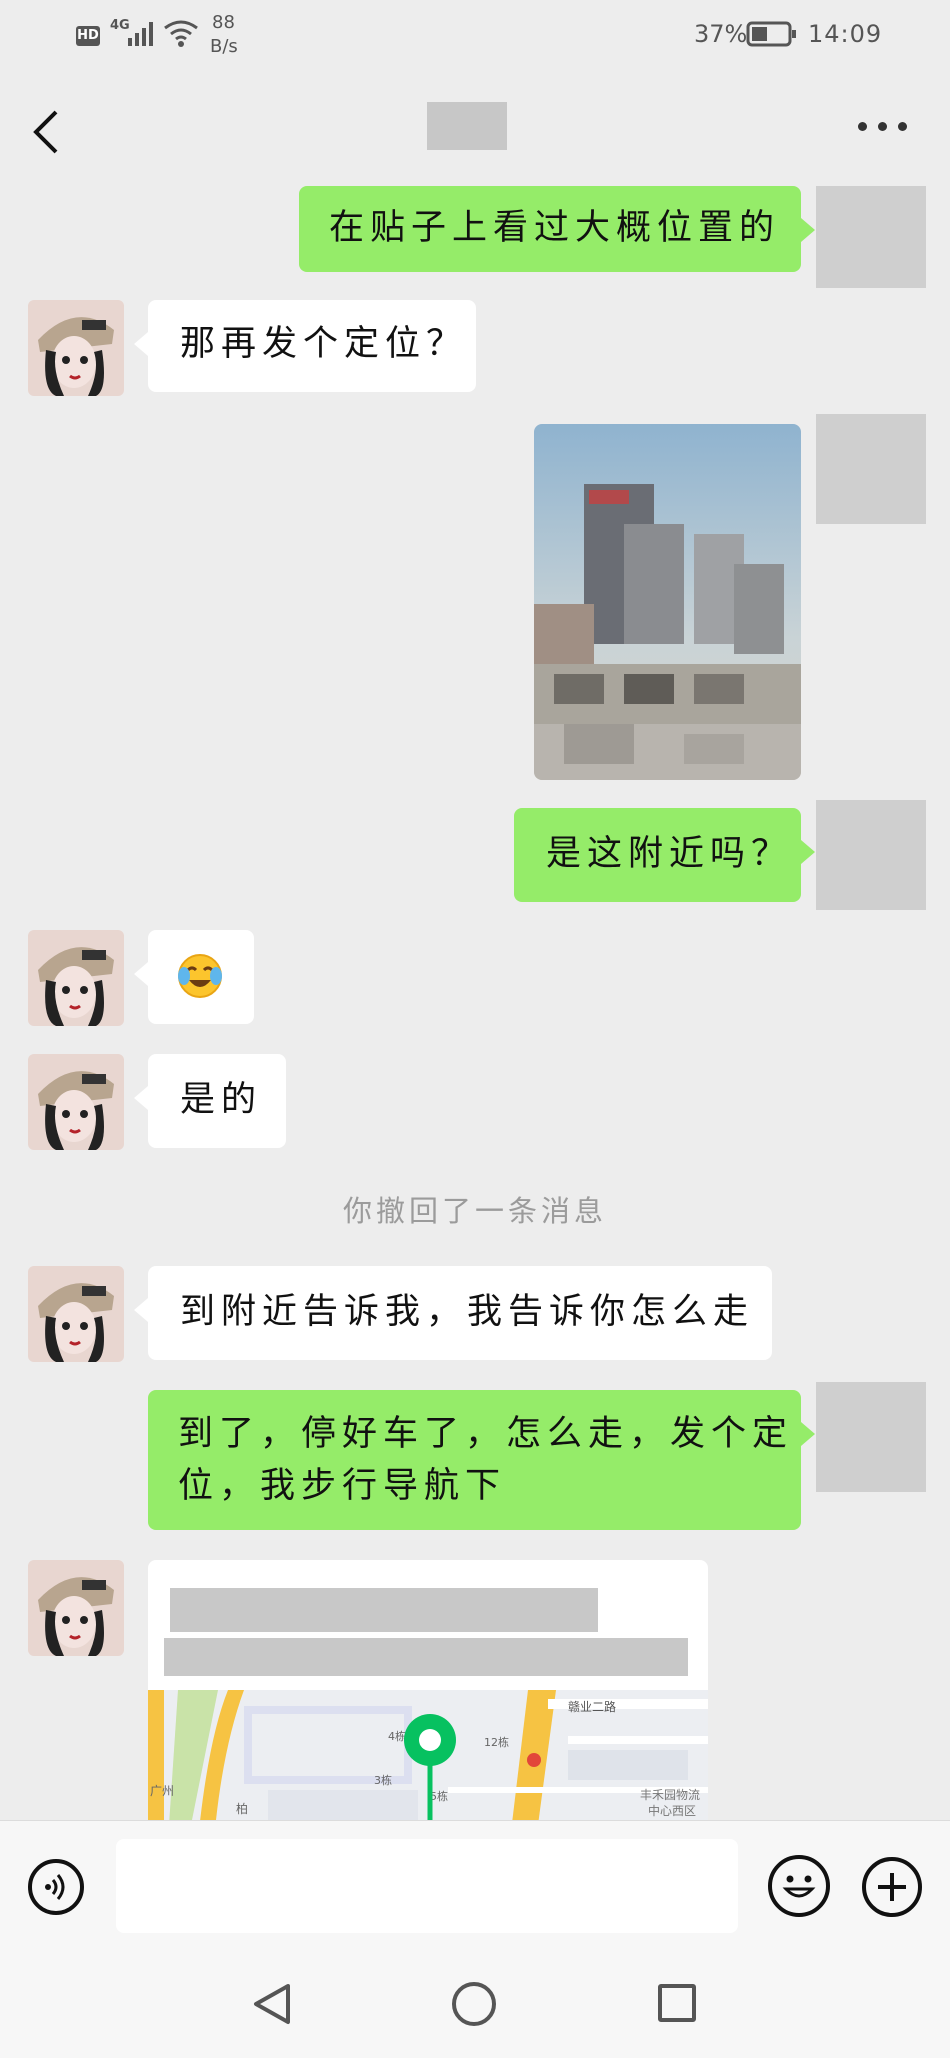  I want to click on message-text: 到附近告诉我，我告诉你怎么走, so click(467, 1312).